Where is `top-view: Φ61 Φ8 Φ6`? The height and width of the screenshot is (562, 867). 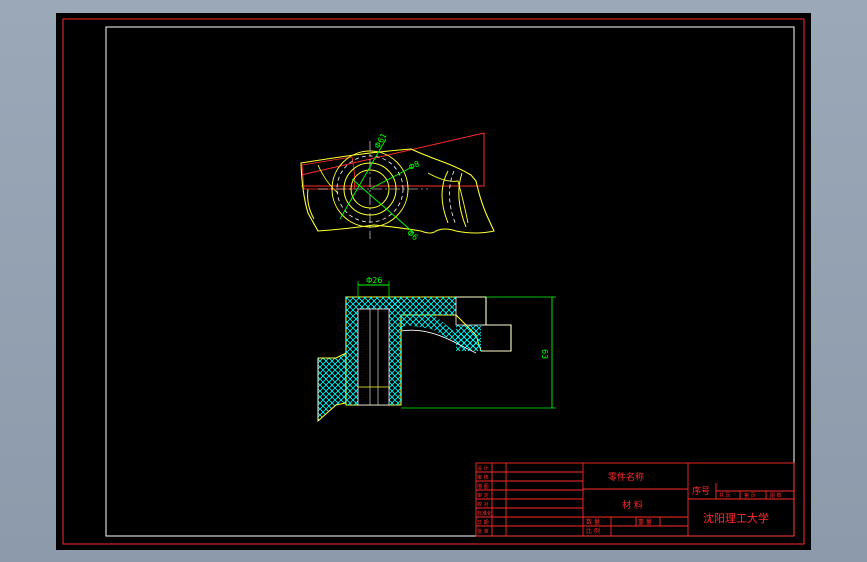 top-view: Φ61 Φ8 Φ6 is located at coordinates (397, 186).